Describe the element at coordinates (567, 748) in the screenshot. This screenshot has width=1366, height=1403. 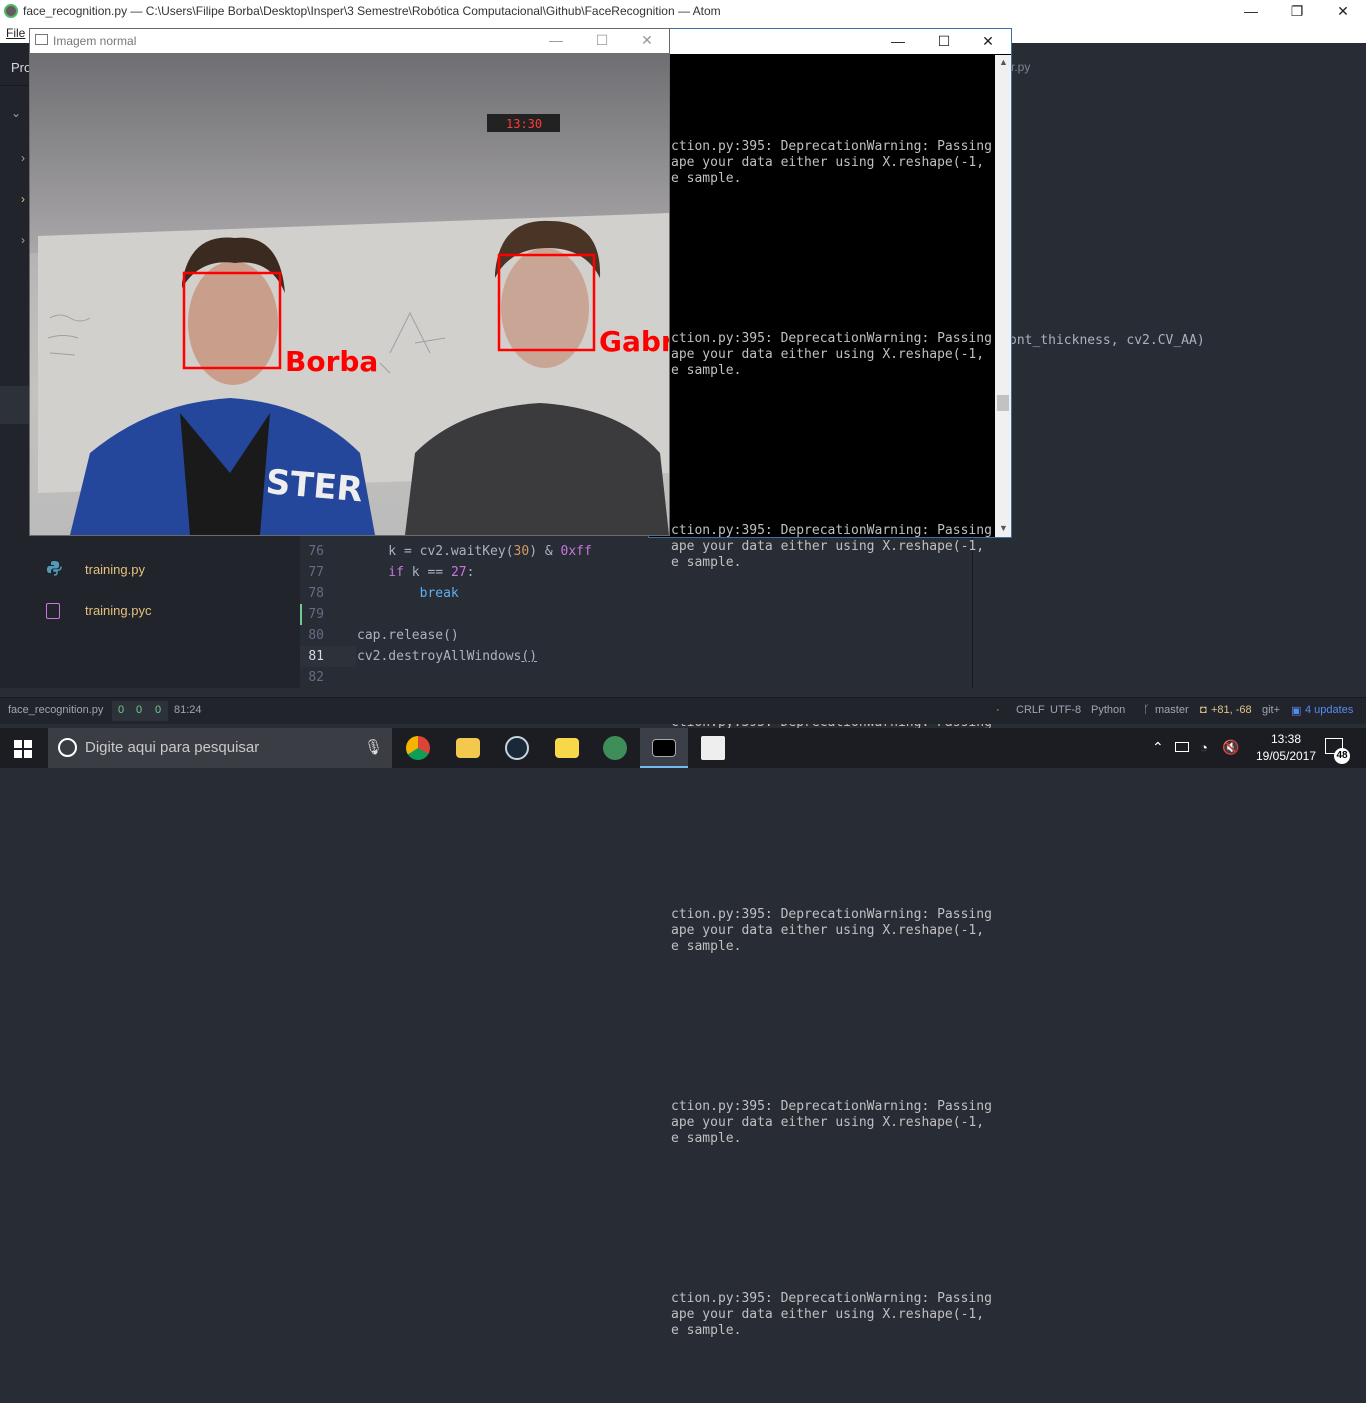
I see `sticky-notes-icon` at that location.